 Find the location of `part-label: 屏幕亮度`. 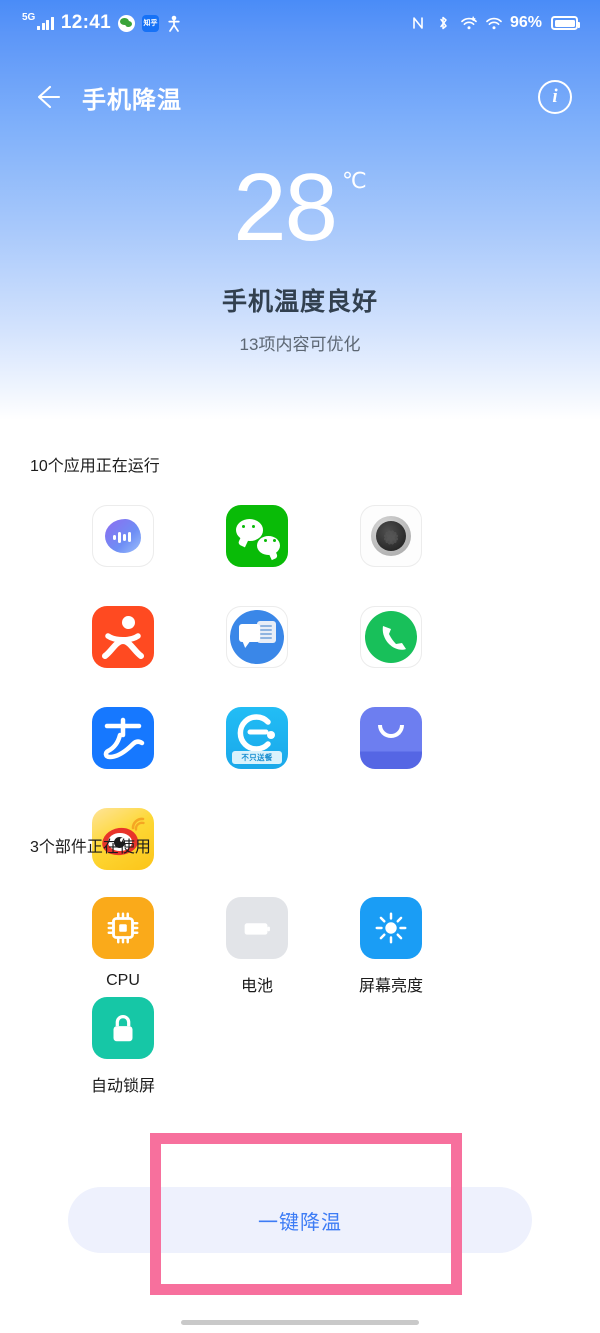

part-label: 屏幕亮度 is located at coordinates (390, 986).